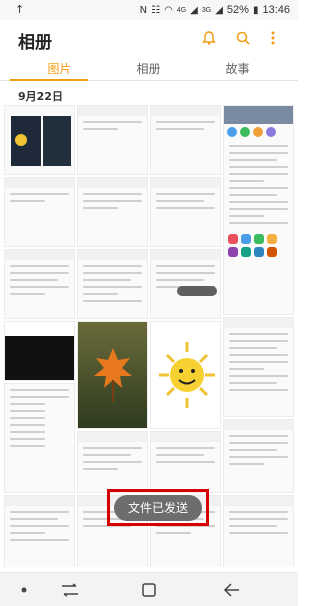  Describe the element at coordinates (209, 38) in the screenshot. I see `bell-icon` at that location.